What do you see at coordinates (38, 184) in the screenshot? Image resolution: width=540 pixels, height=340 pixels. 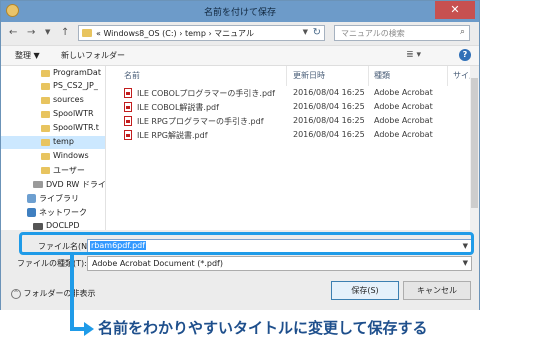 I see `dvd-drive-icon` at bounding box center [38, 184].